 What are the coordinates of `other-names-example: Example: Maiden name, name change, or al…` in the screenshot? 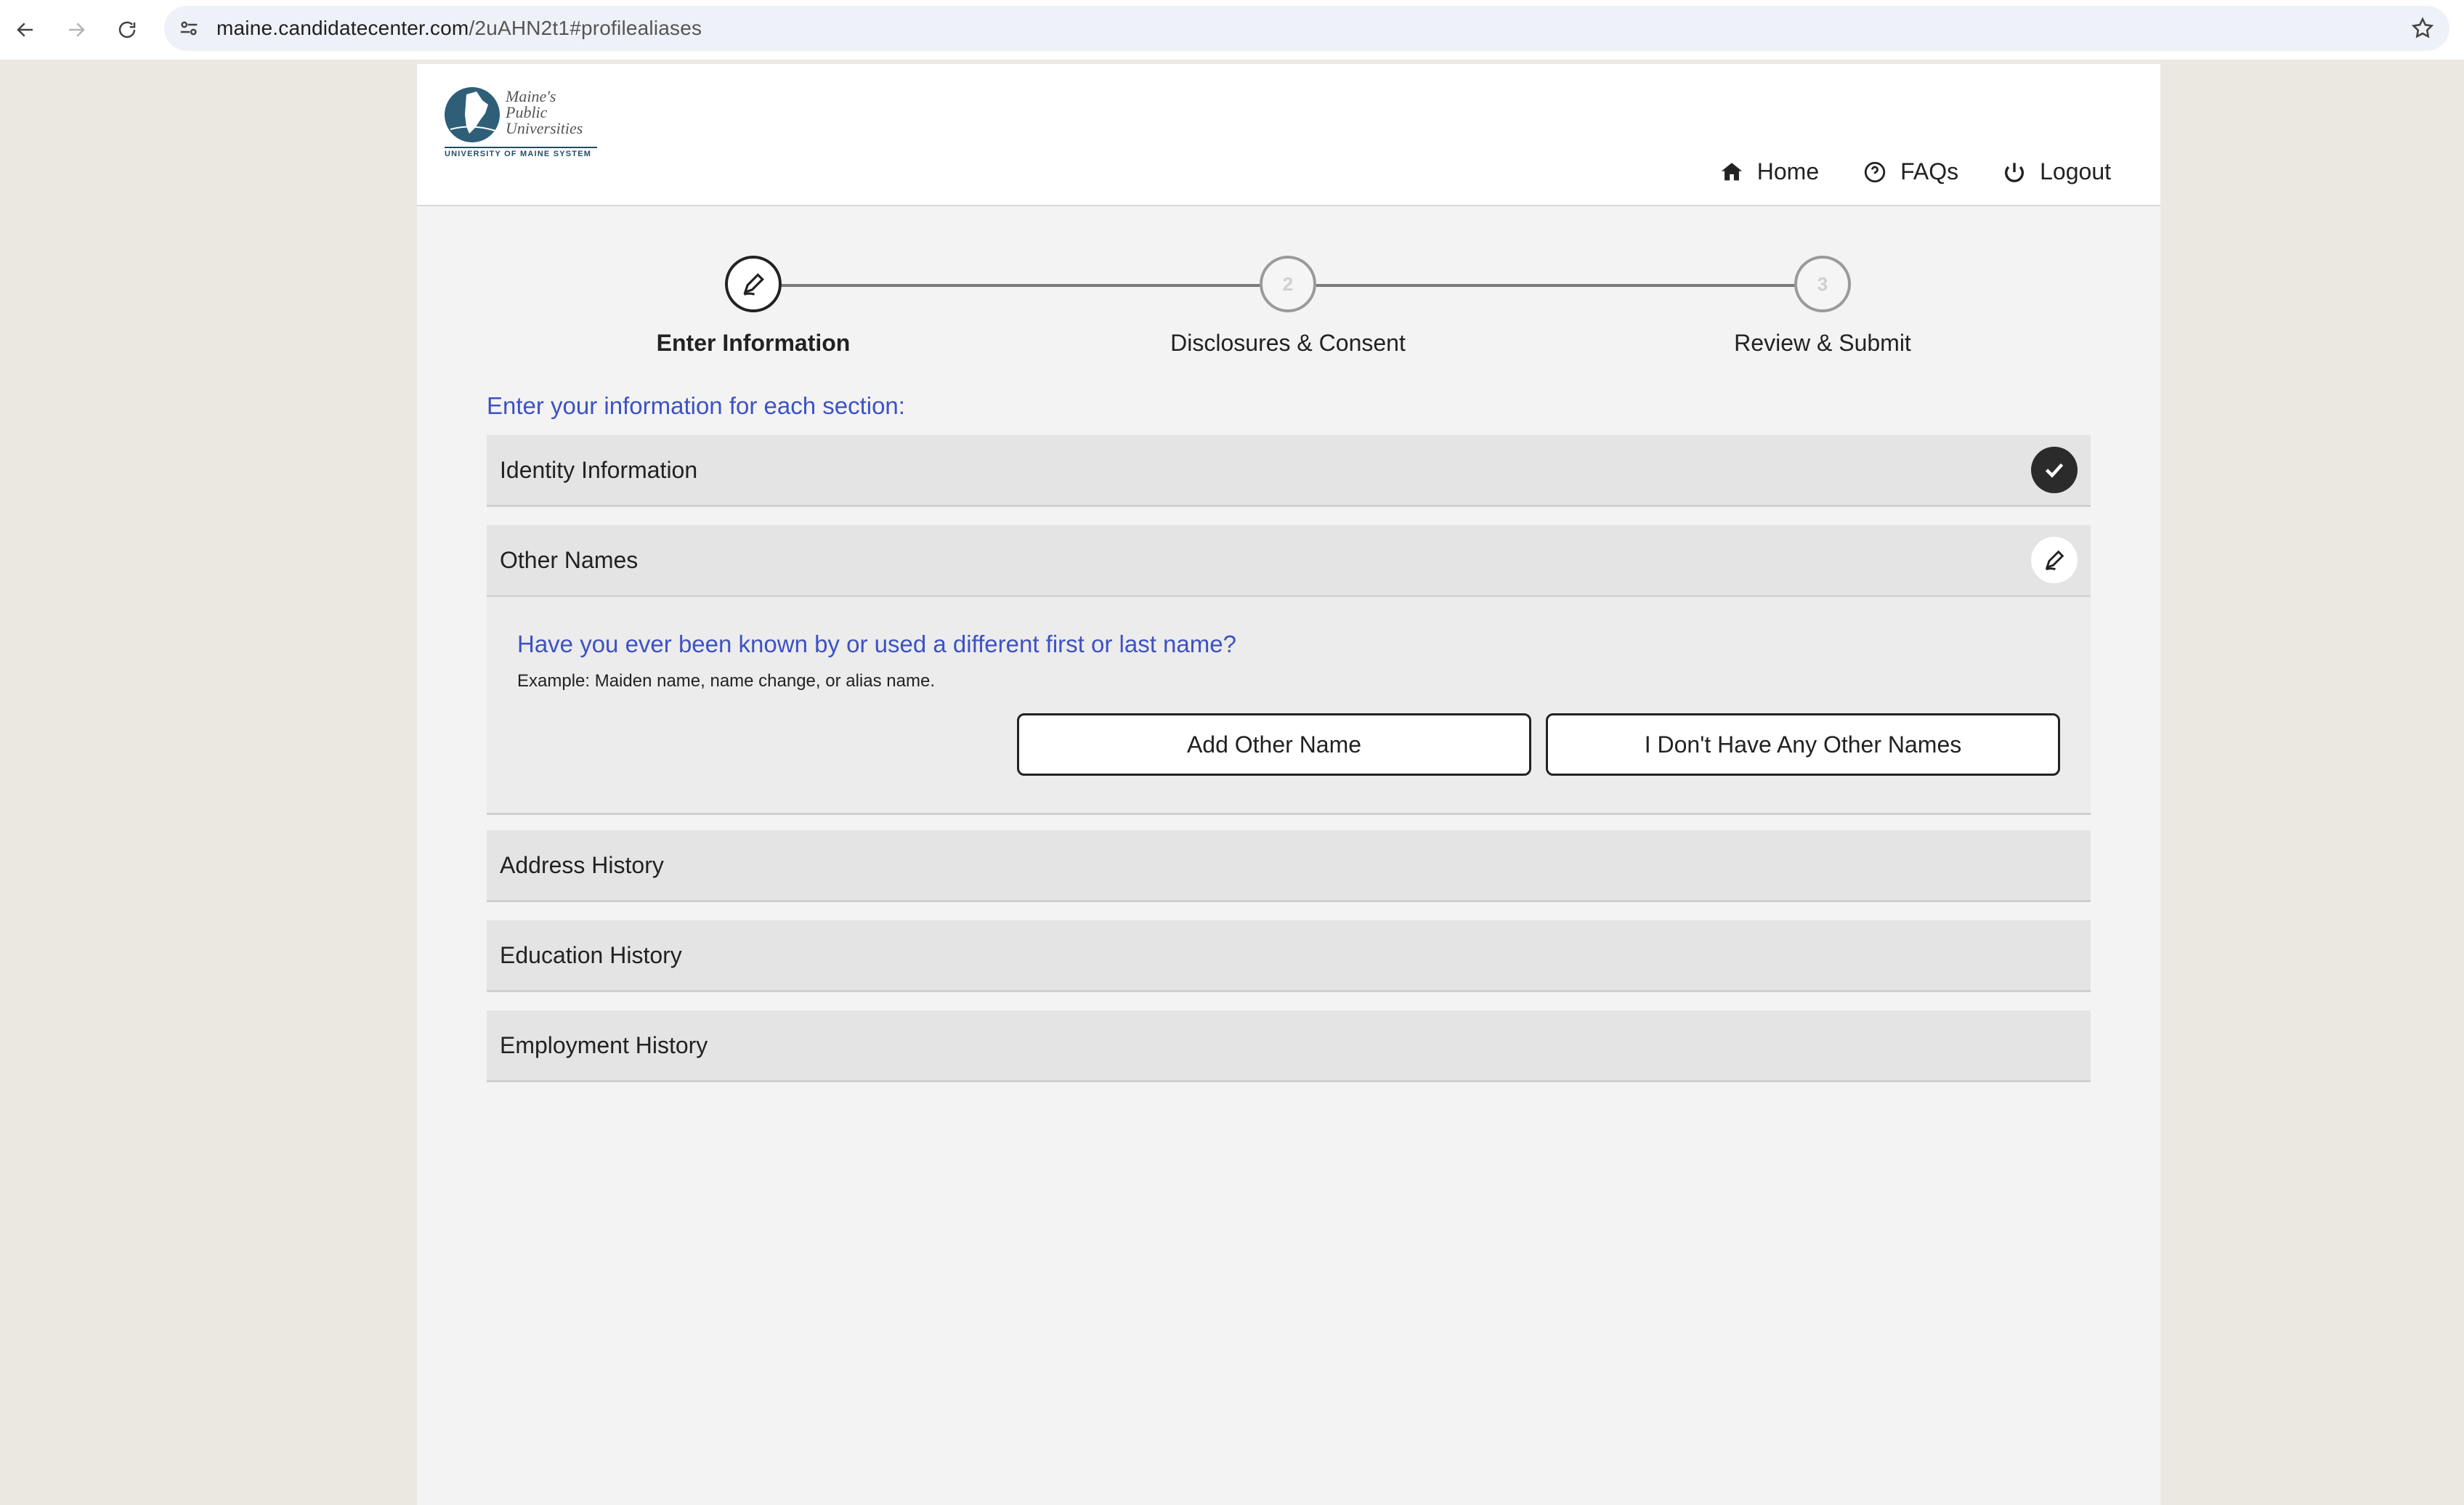 It's located at (726, 681).